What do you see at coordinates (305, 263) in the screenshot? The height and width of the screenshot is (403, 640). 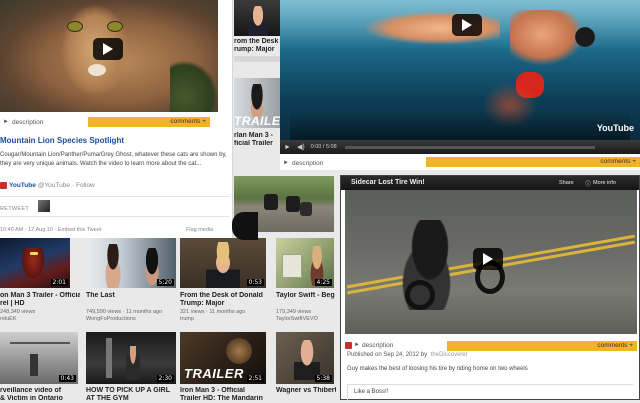 I see `video-thumbnail-taylor-swift: 4:25` at bounding box center [305, 263].